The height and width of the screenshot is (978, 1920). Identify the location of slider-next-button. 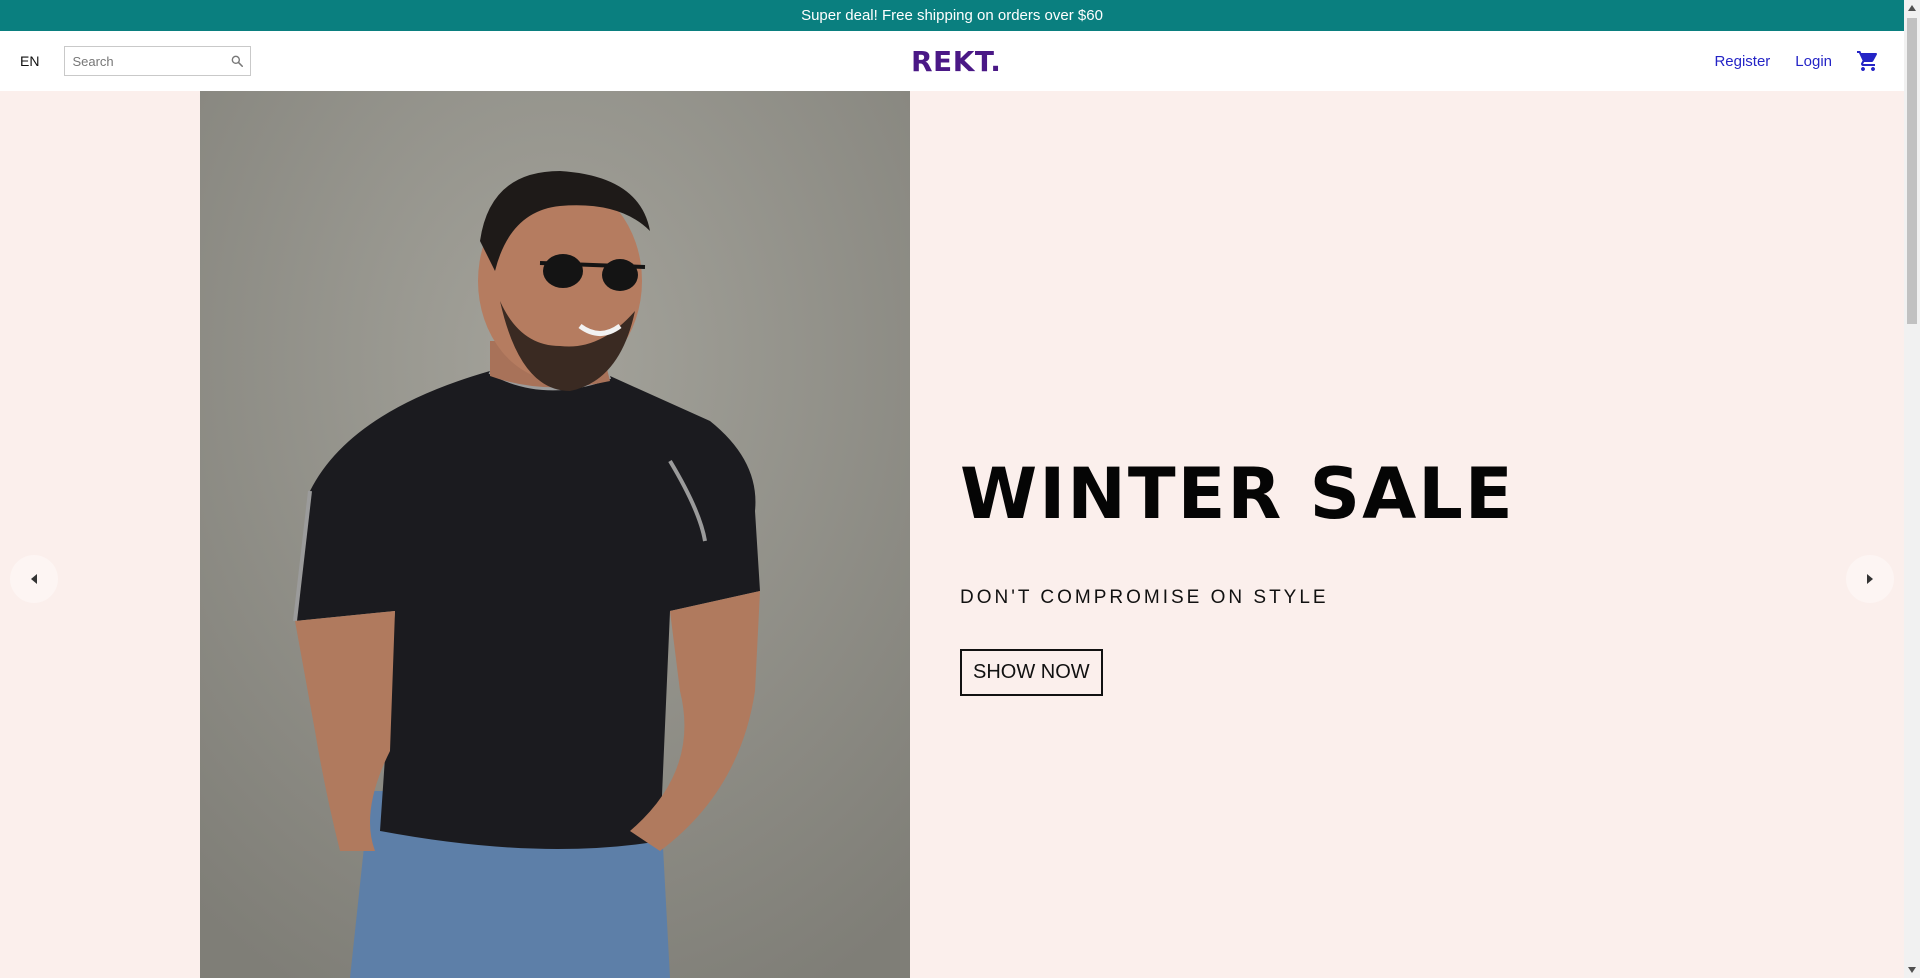
(1870, 579).